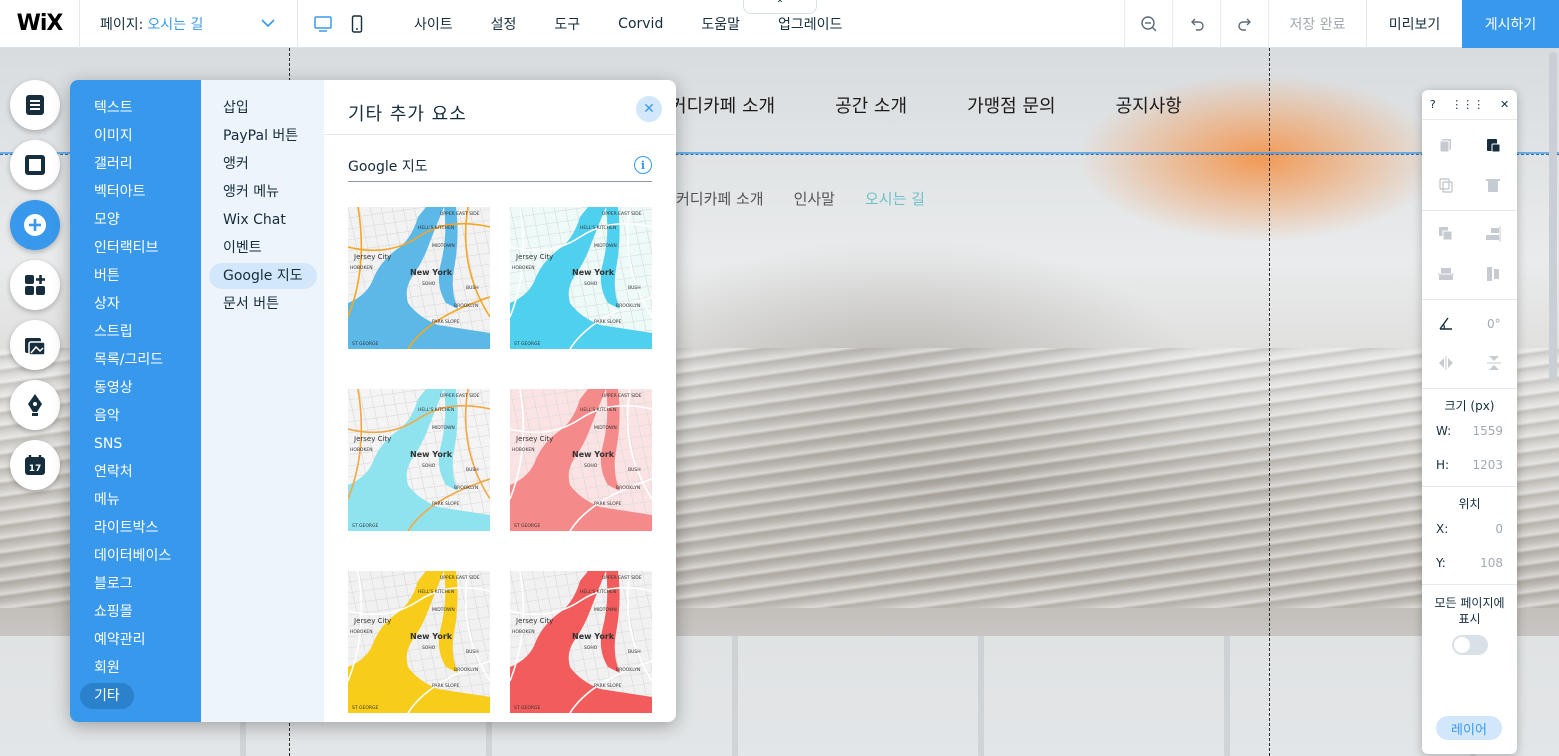 This screenshot has width=1559, height=756. Describe the element at coordinates (1493, 186) in the screenshot. I see `trash-icon` at that location.